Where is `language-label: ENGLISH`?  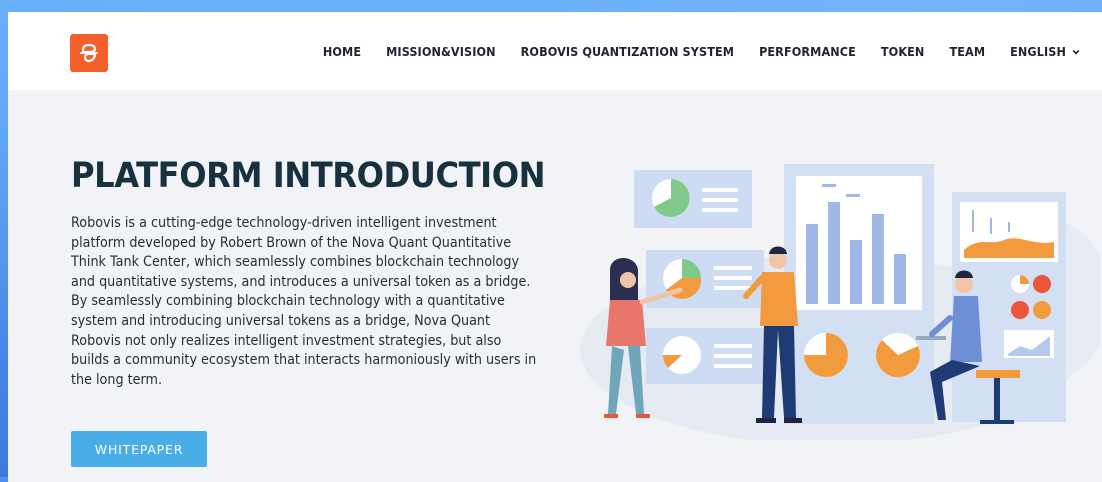 language-label: ENGLISH is located at coordinates (1038, 51).